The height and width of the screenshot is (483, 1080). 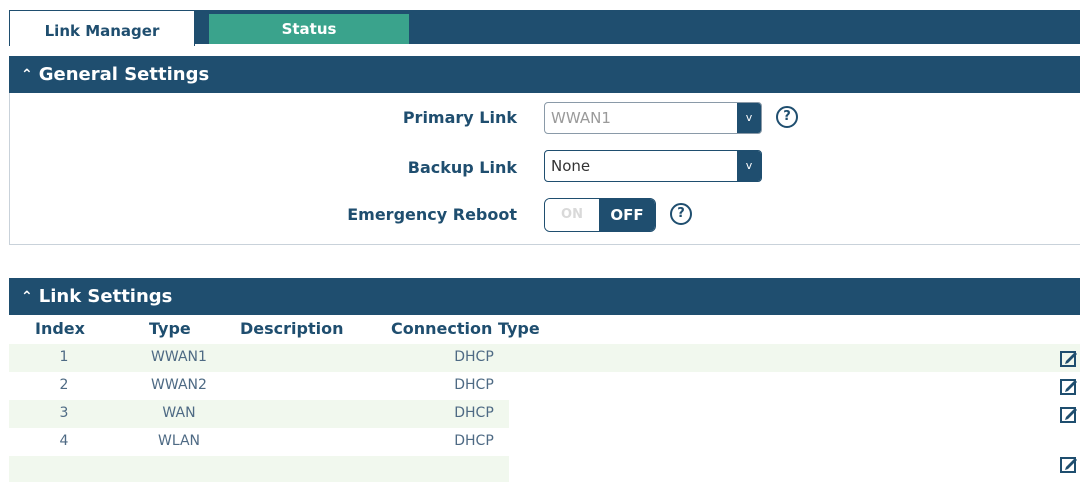 What do you see at coordinates (544, 442) in the screenshot?
I see `table-row: 4 WLAN DHCP` at bounding box center [544, 442].